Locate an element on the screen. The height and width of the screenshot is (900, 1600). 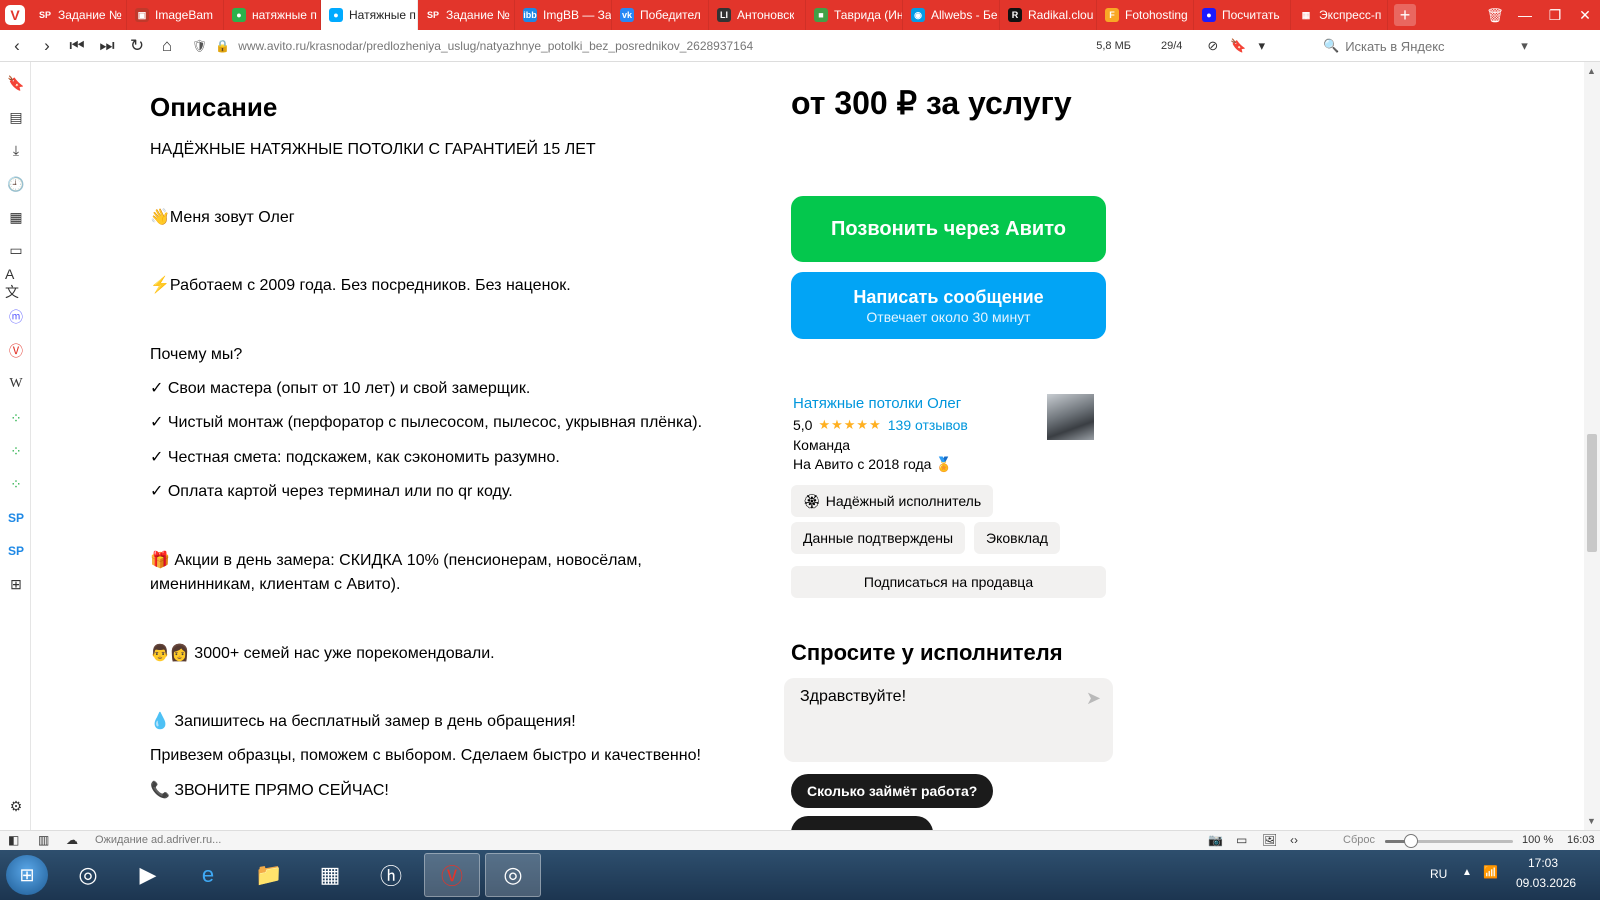
vivaldi-taskbar-icon: Ⓥ is located at coordinates (452, 875).